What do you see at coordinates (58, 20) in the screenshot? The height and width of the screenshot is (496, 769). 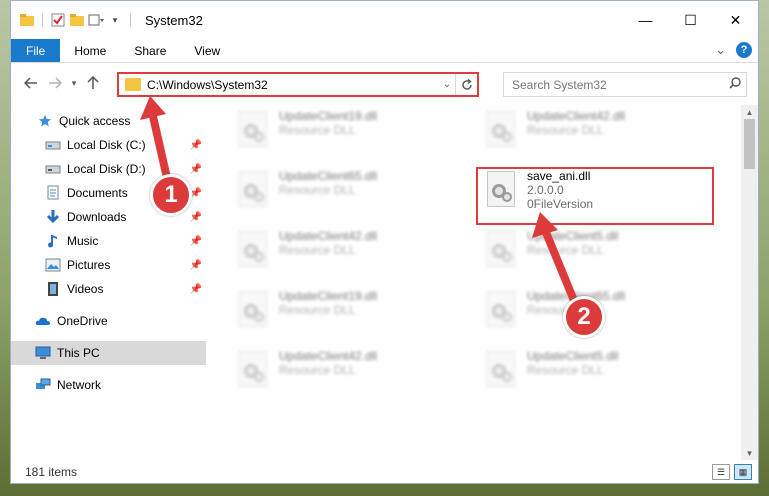 I see `properties-icon` at bounding box center [58, 20].